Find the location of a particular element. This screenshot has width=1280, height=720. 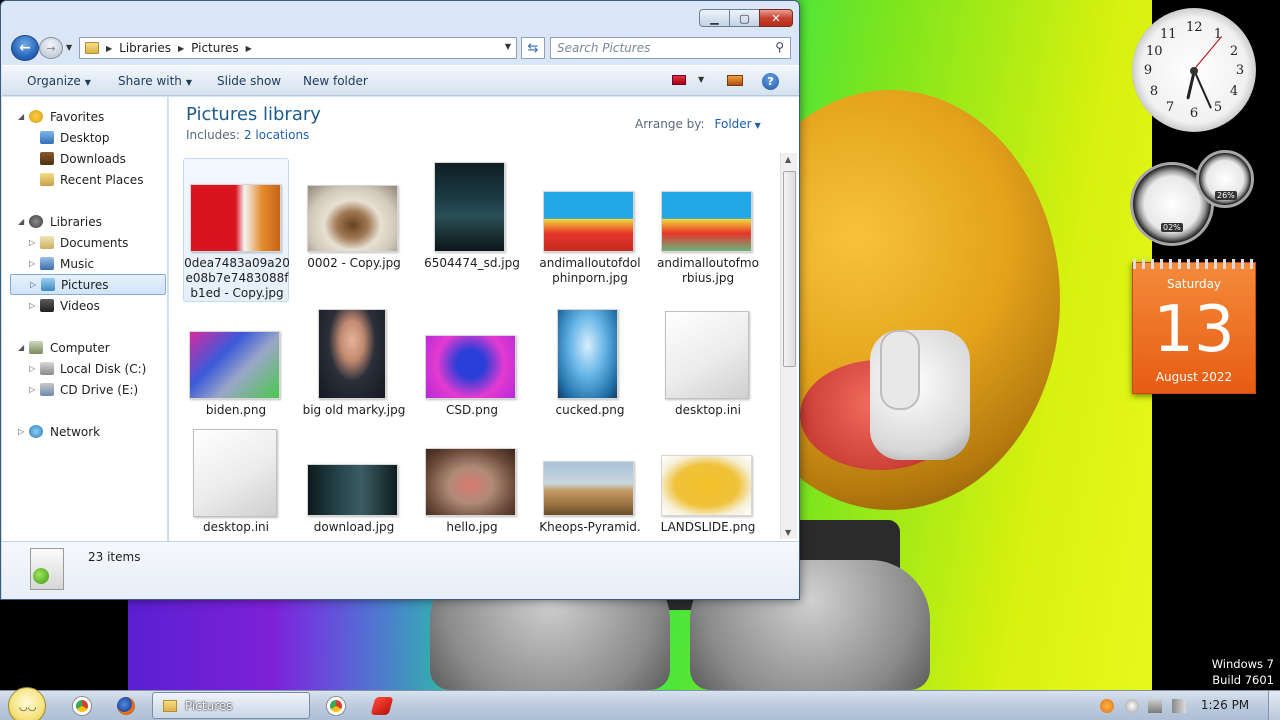

view-options-dropdown-icon: ▼ is located at coordinates (701, 79).